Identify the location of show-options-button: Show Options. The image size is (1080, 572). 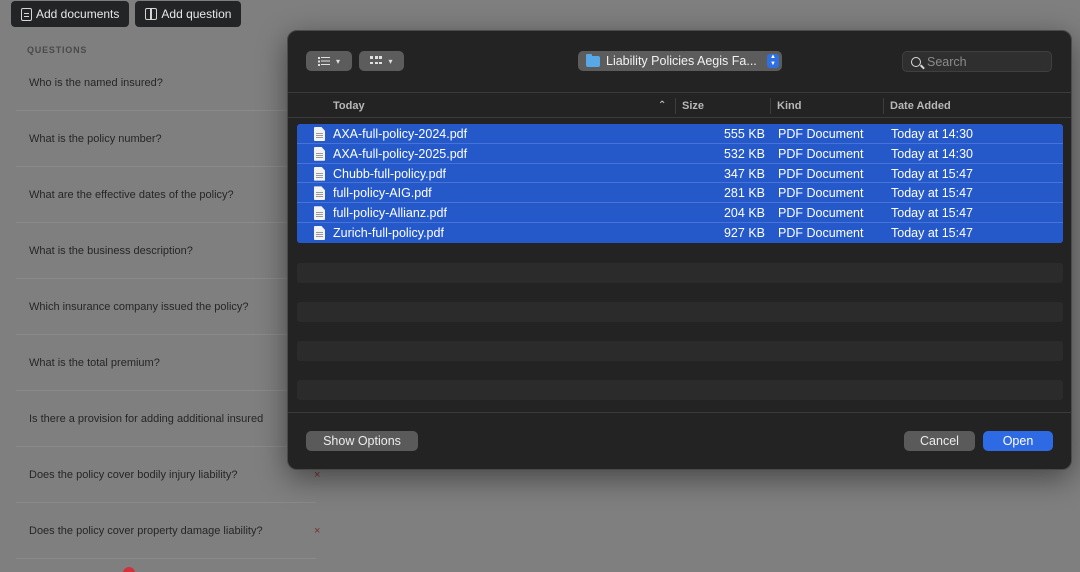
(362, 441).